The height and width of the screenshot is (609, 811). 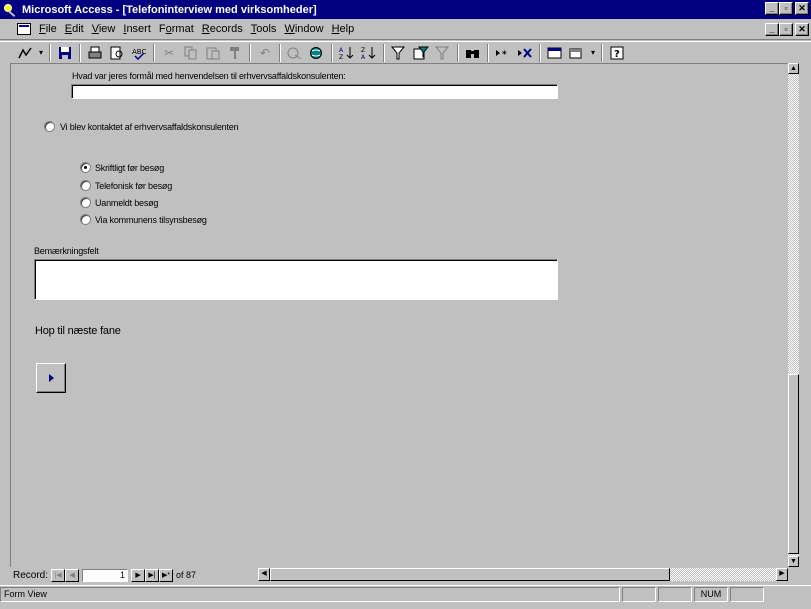 I want to click on horizontal-scroll-thumb, so click(x=470, y=574).